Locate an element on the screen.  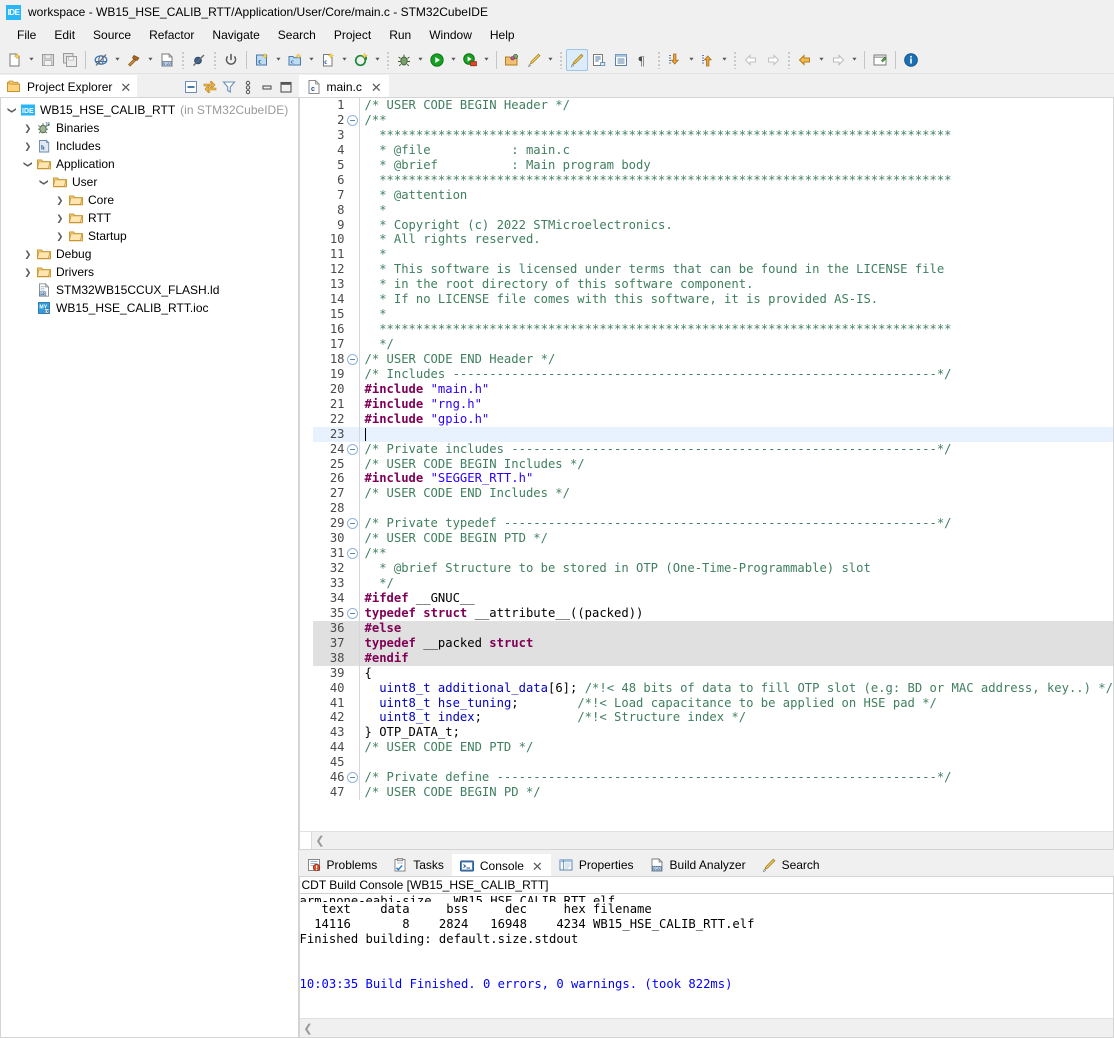
editor-horizontal-scrollbar: ❮ is located at coordinates (706, 840).